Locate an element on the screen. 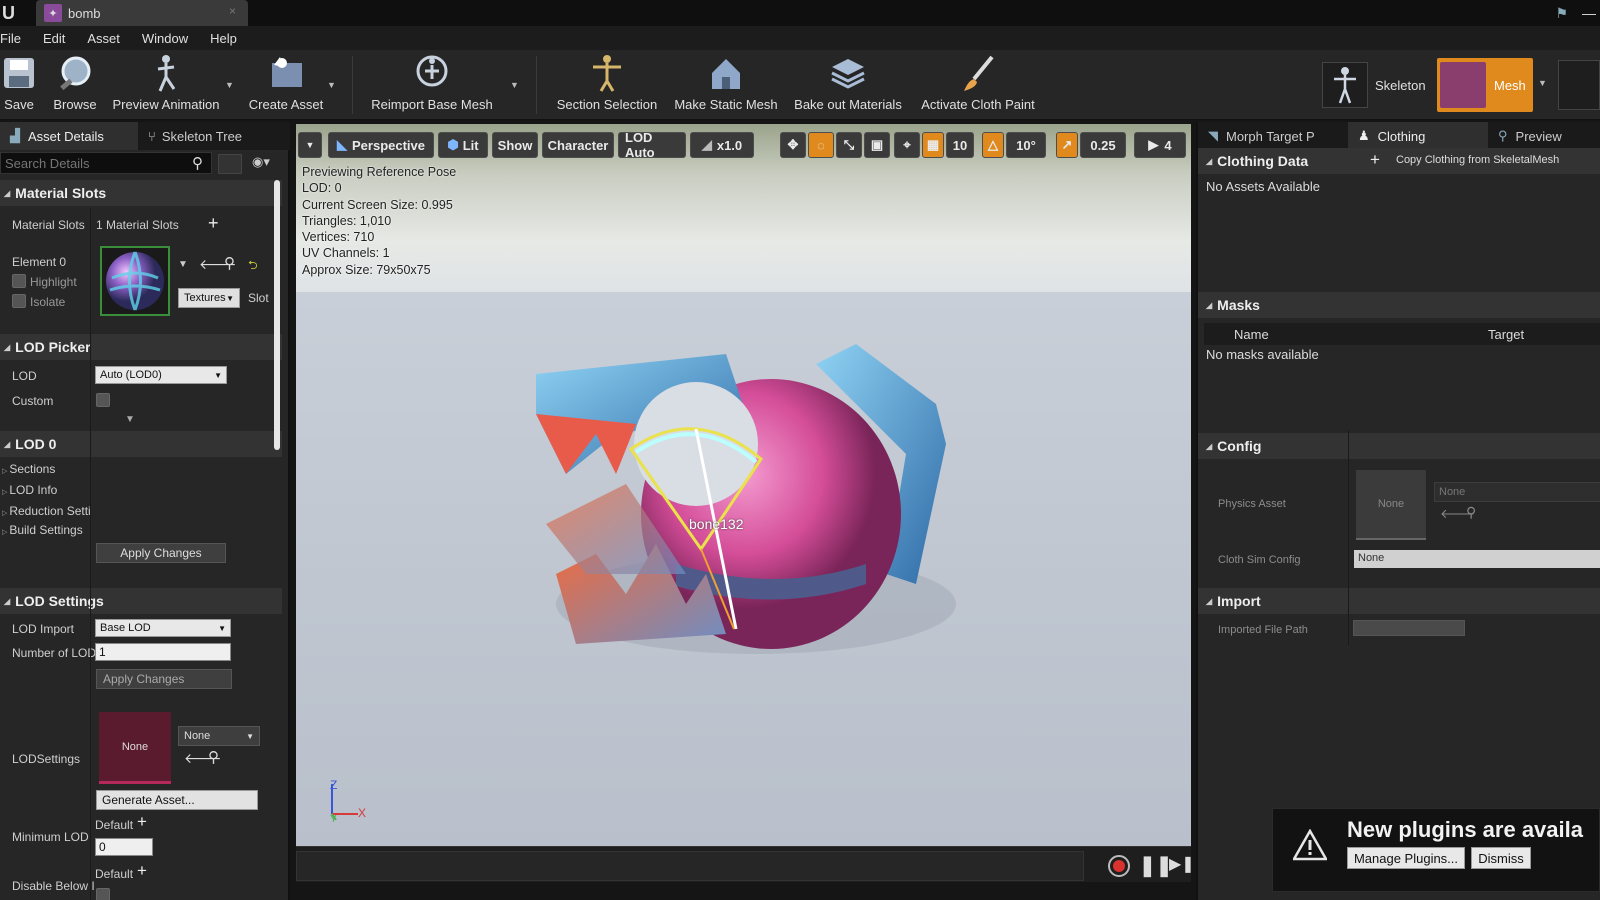 The height and width of the screenshot is (900, 1600). material-slots-header: ◢ Material Slots is located at coordinates (141, 193).